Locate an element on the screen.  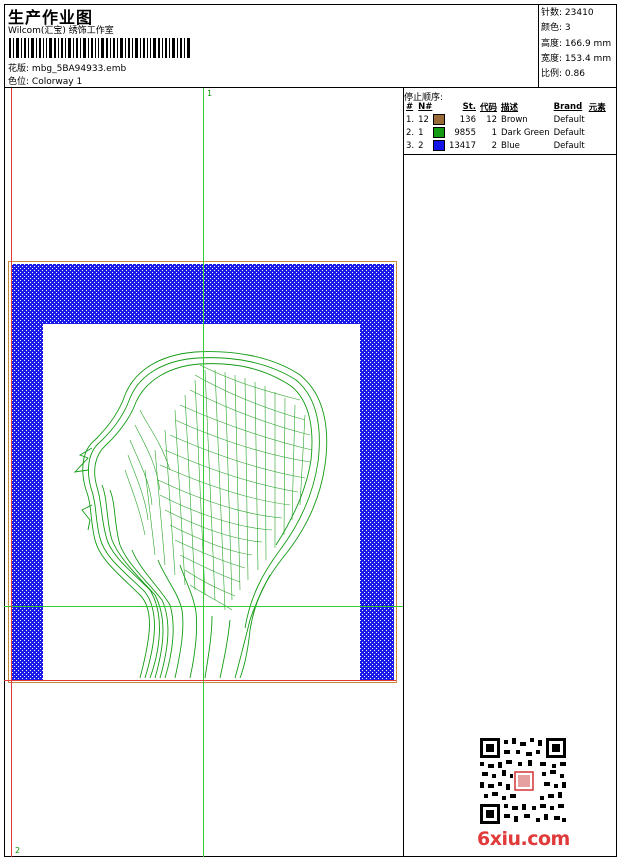
end-marker: 2 is located at coordinates (18, 850).